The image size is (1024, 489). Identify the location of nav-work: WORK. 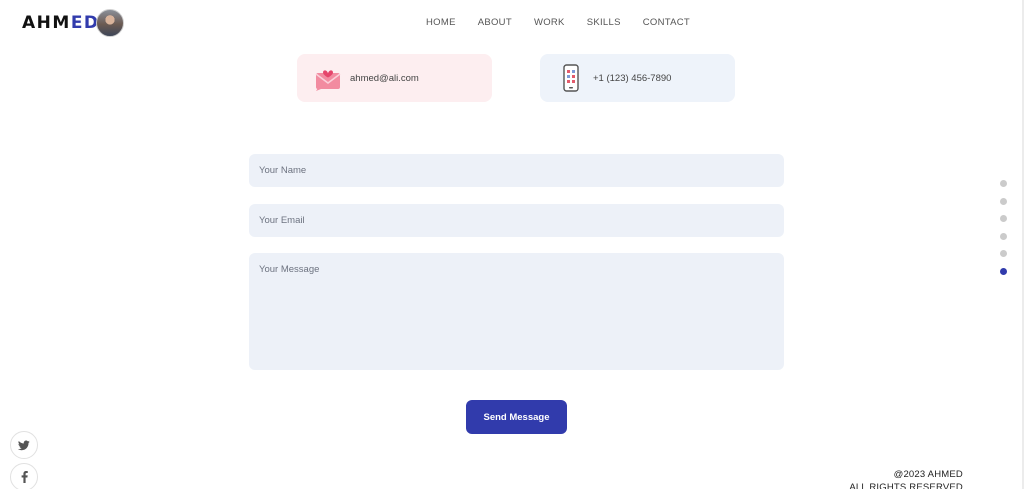
(549, 22).